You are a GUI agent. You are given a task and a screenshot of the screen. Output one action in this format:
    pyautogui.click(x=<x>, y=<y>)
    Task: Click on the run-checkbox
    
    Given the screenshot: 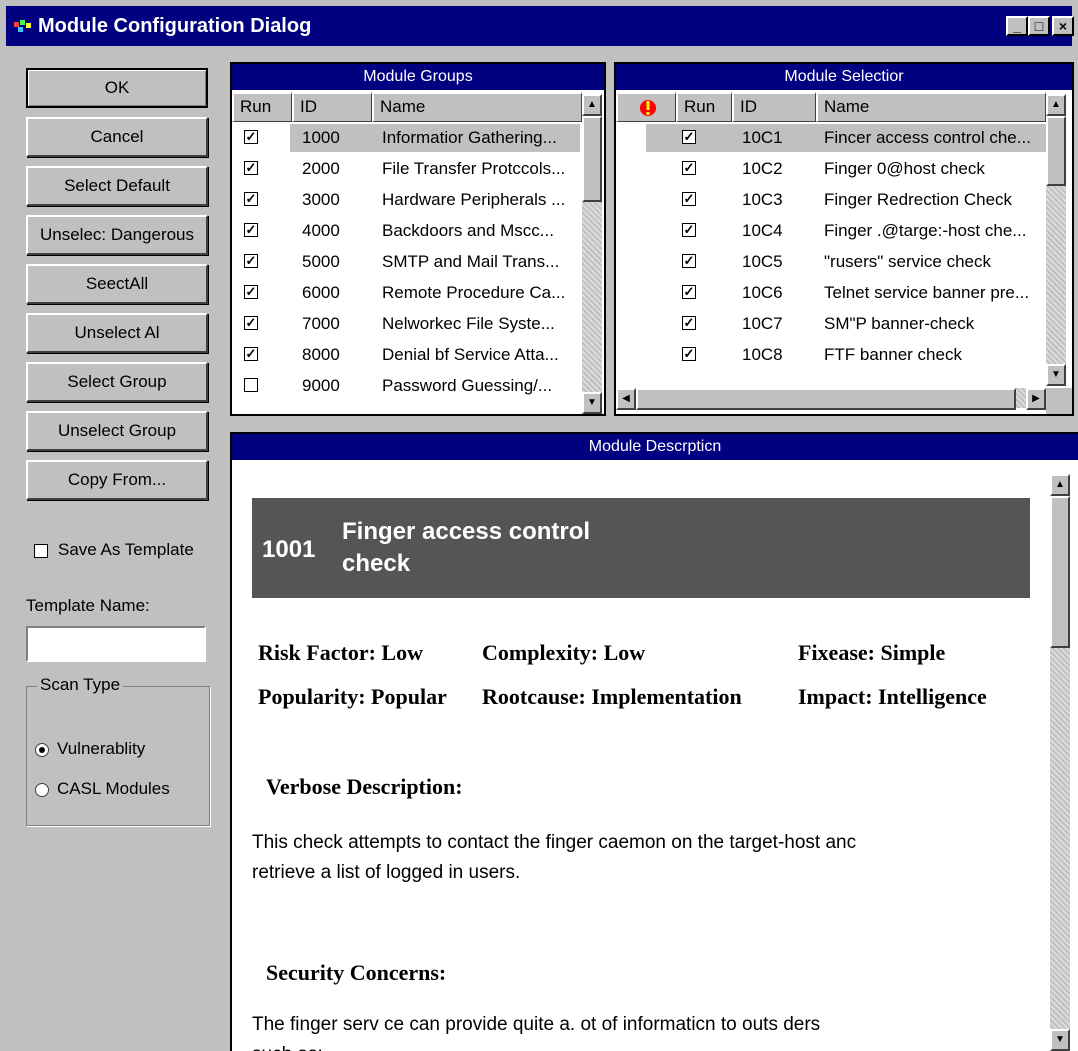 What is the action you would take?
    pyautogui.click(x=251, y=385)
    